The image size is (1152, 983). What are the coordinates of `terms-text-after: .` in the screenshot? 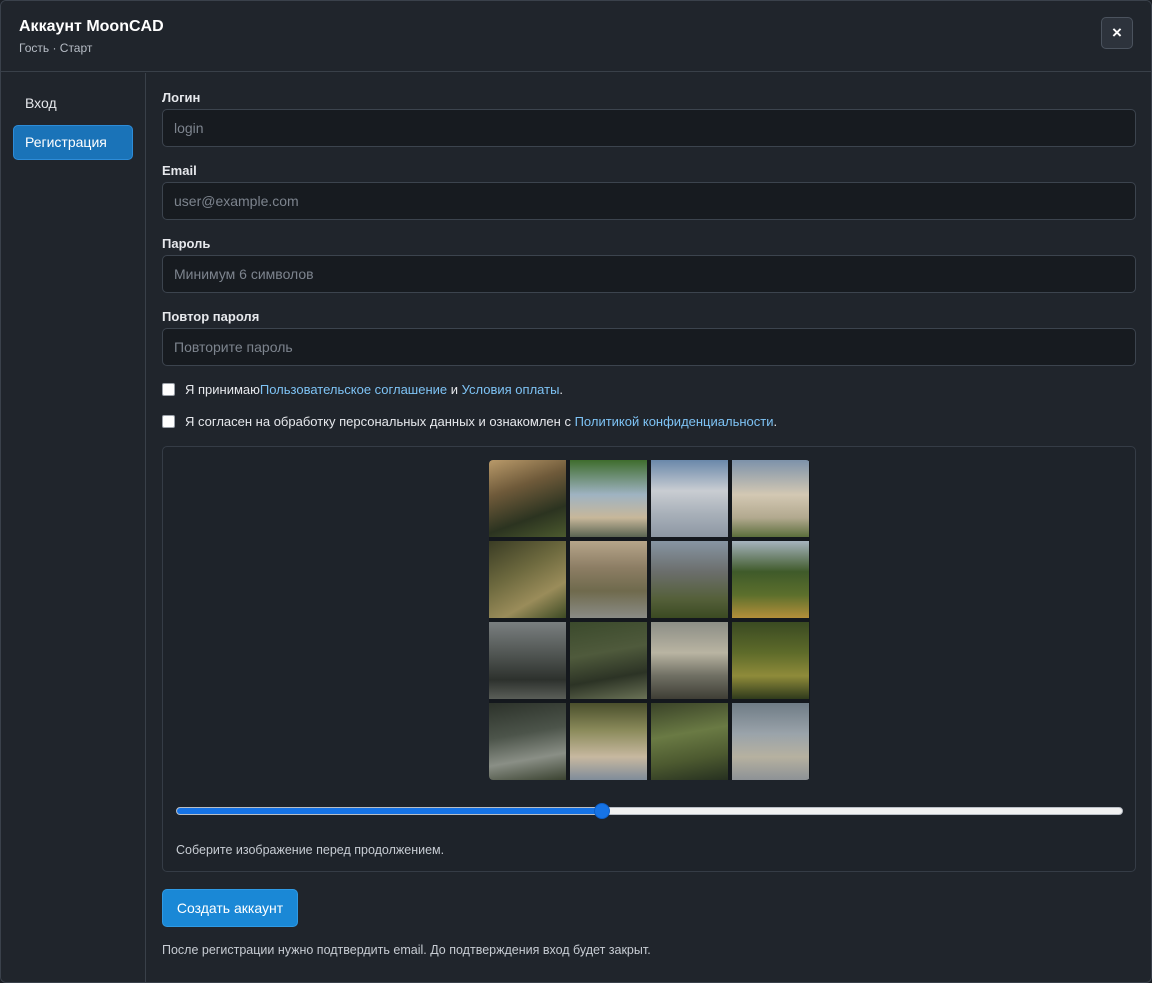 It's located at (561, 389).